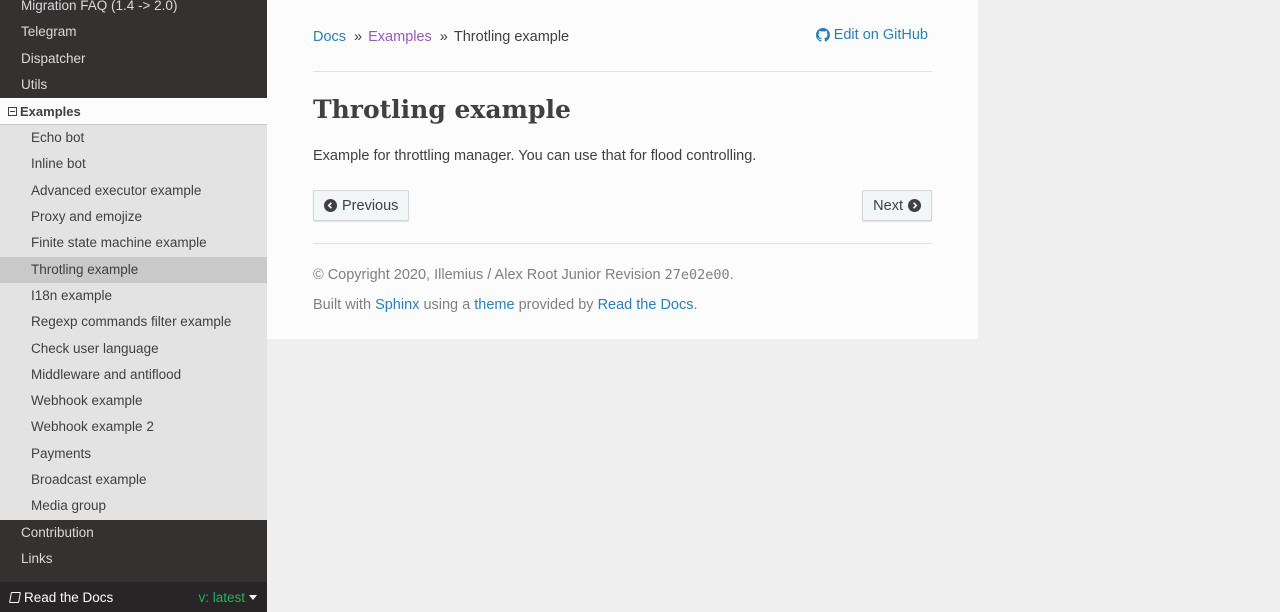 Image resolution: width=1280 pixels, height=612 pixels. What do you see at coordinates (447, 305) in the screenshot?
I see `using-a-text: using a` at bounding box center [447, 305].